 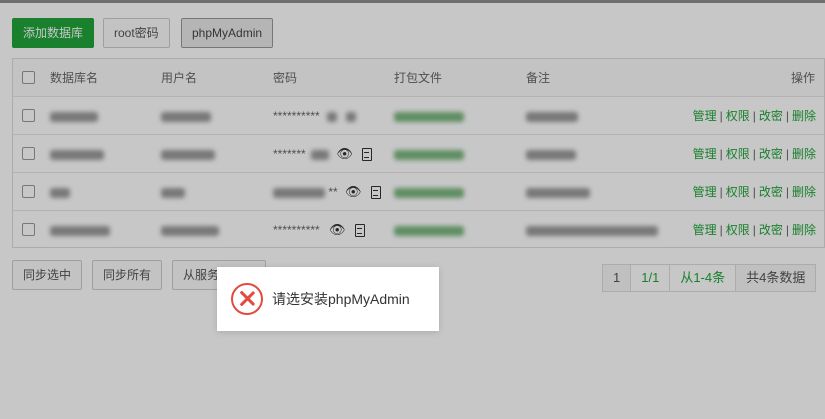 I want to click on toast-message: 请选安装phpMyAdmin, so click(x=341, y=299).